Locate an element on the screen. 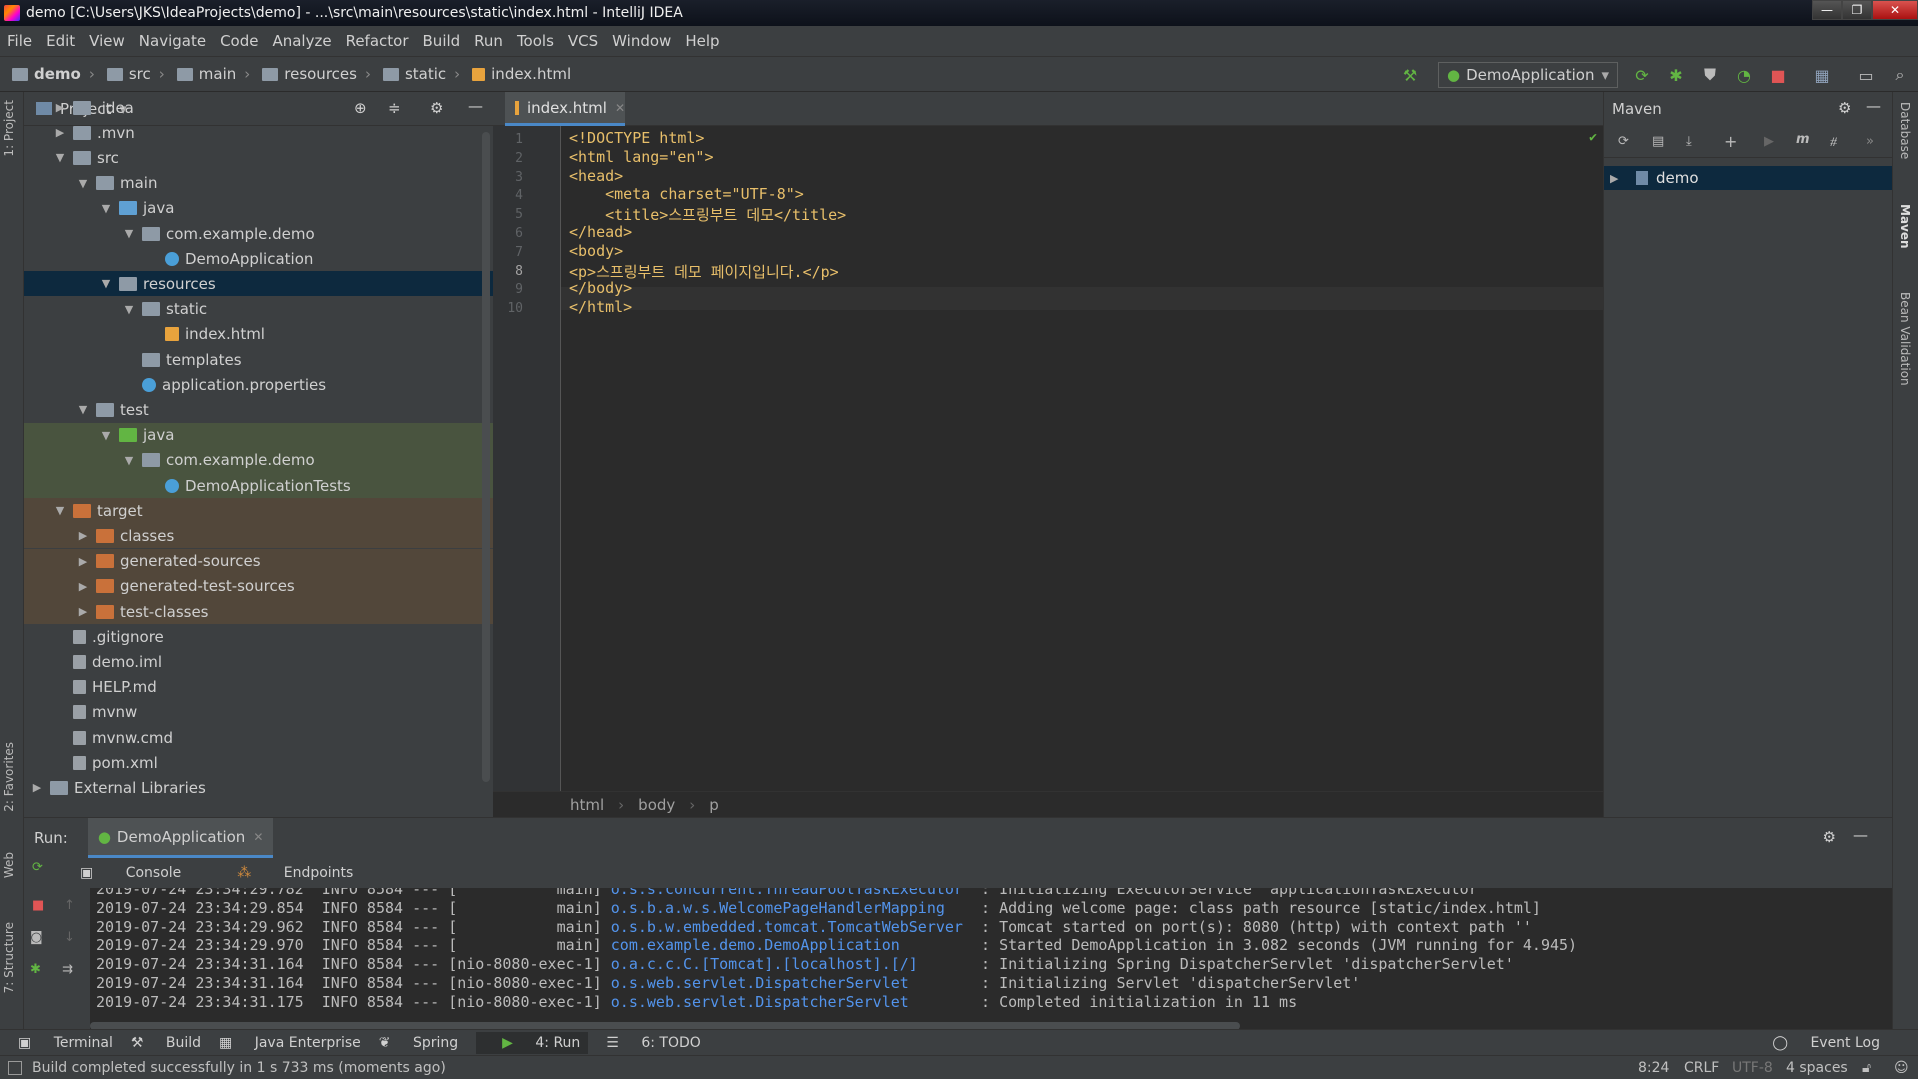 This screenshot has width=1918, height=1079. line-separator: CRLF is located at coordinates (1701, 1068).